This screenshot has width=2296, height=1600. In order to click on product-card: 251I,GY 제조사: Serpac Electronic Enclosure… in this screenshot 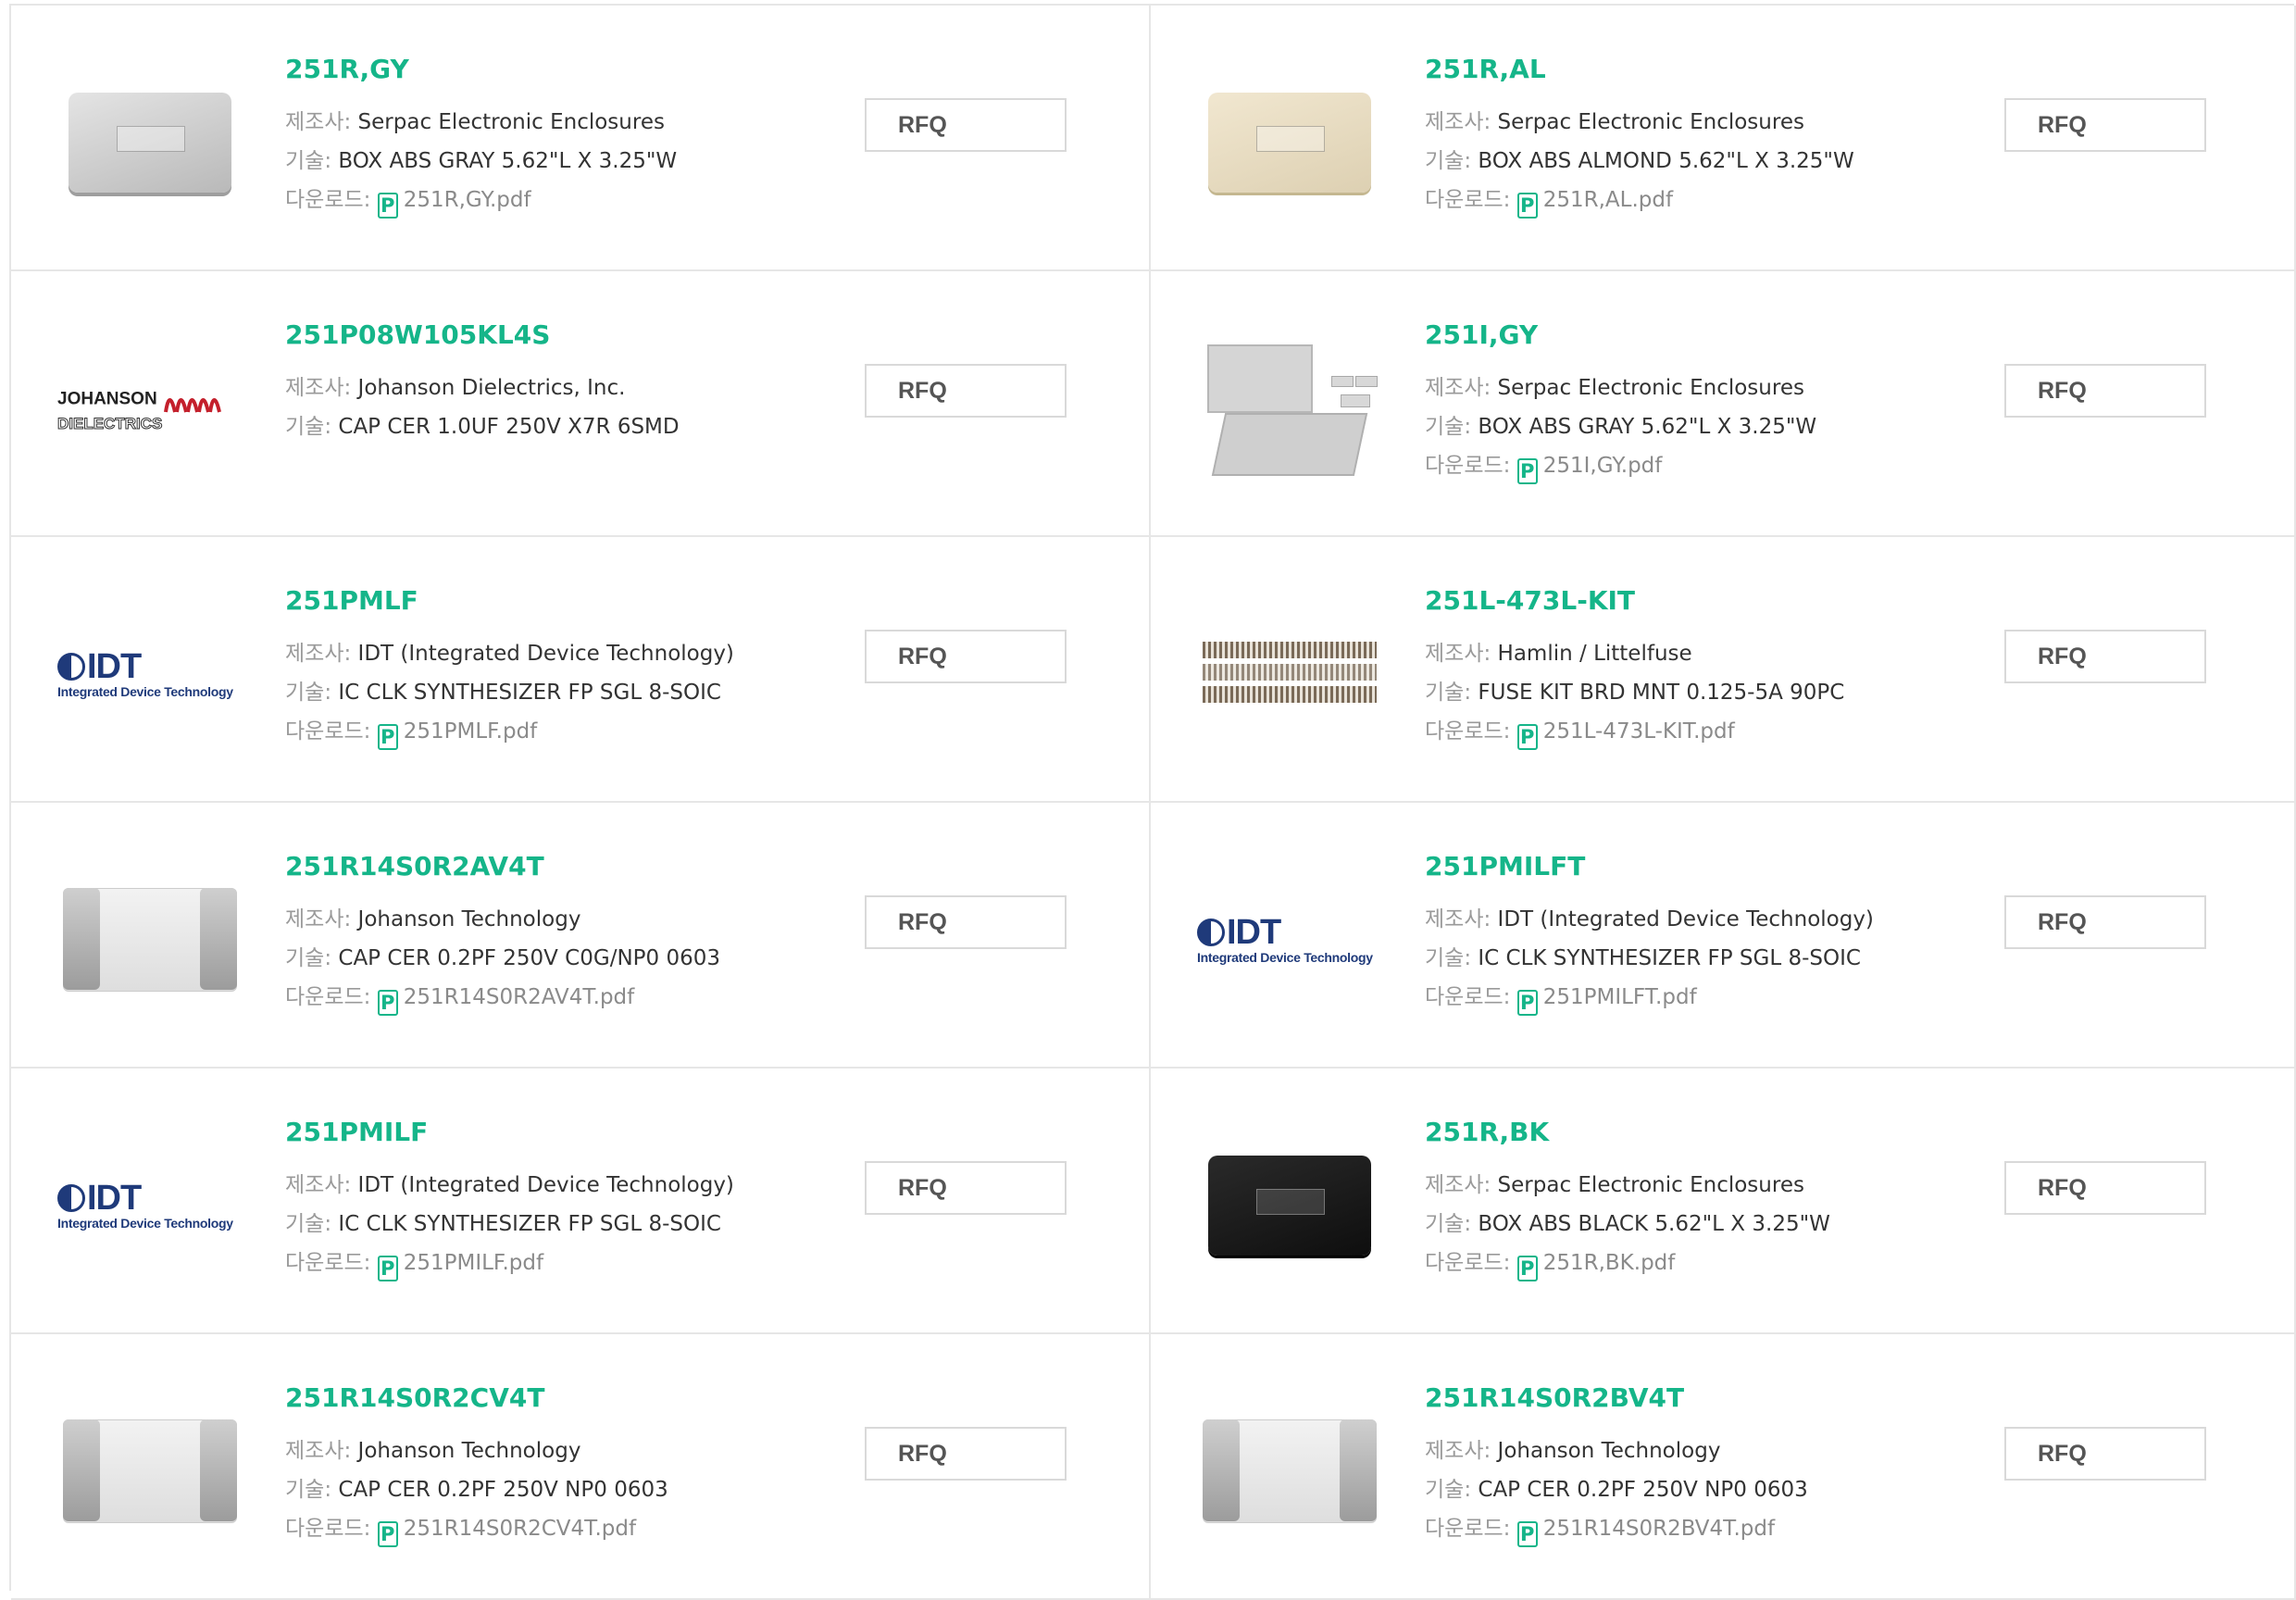, I will do `click(1723, 404)`.